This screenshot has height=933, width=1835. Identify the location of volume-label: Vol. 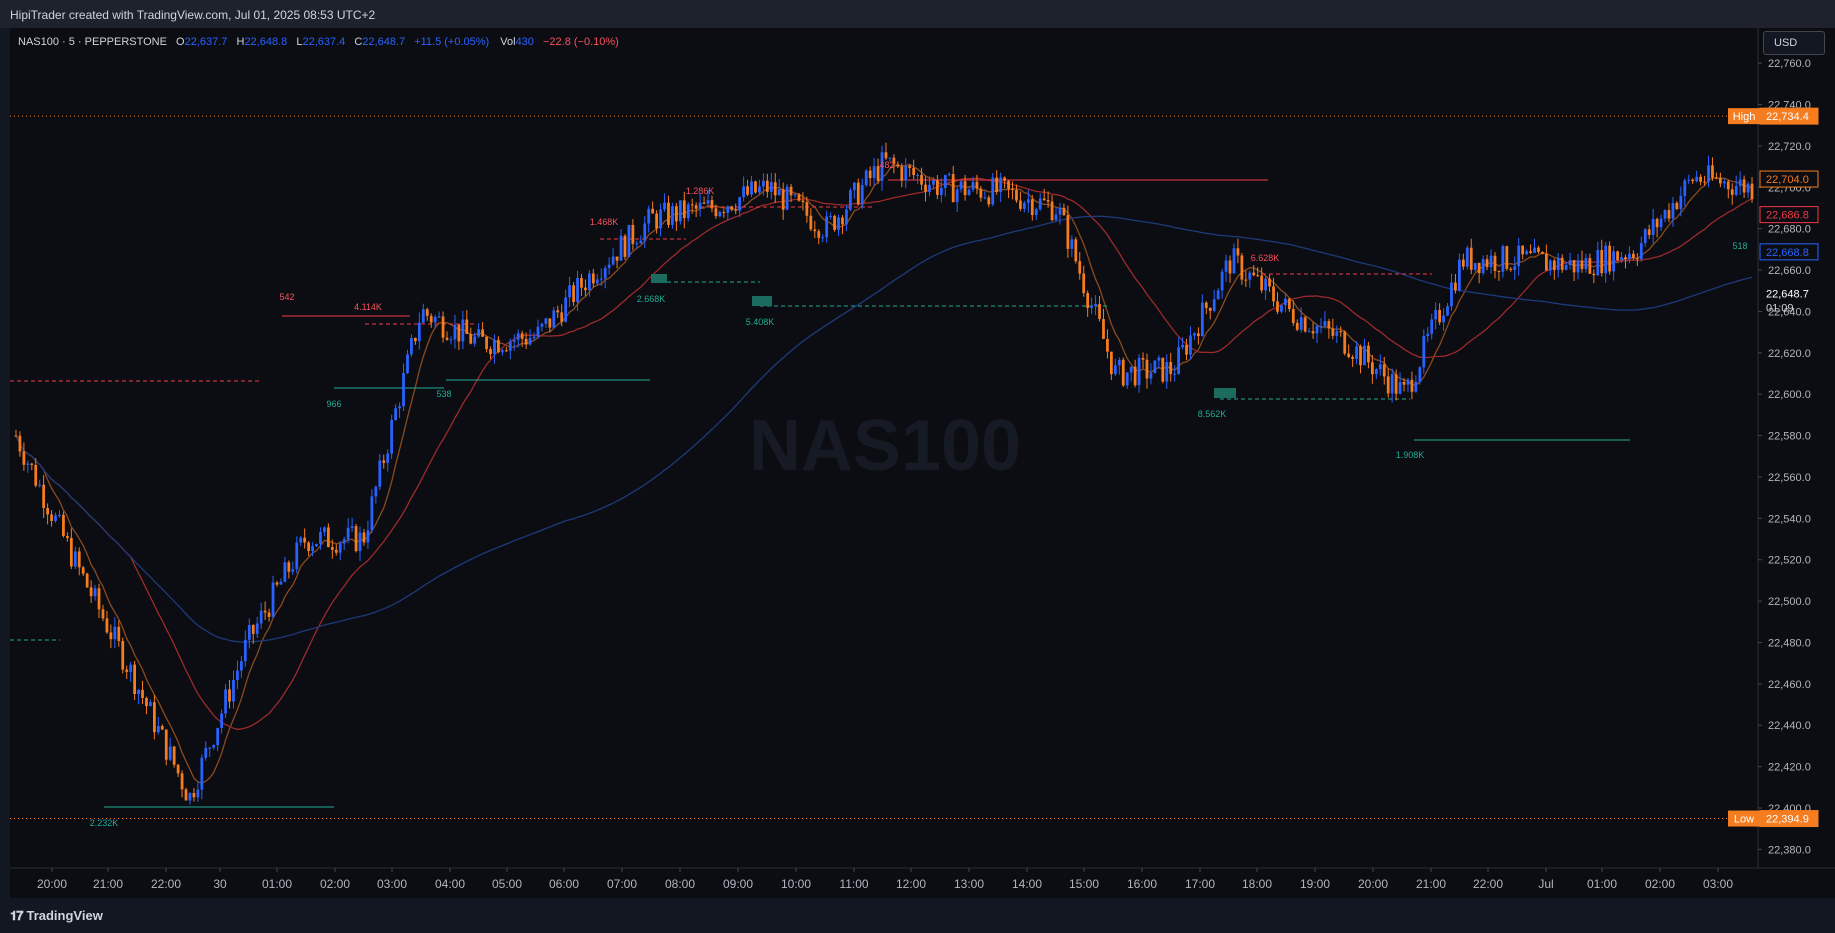
(508, 42).